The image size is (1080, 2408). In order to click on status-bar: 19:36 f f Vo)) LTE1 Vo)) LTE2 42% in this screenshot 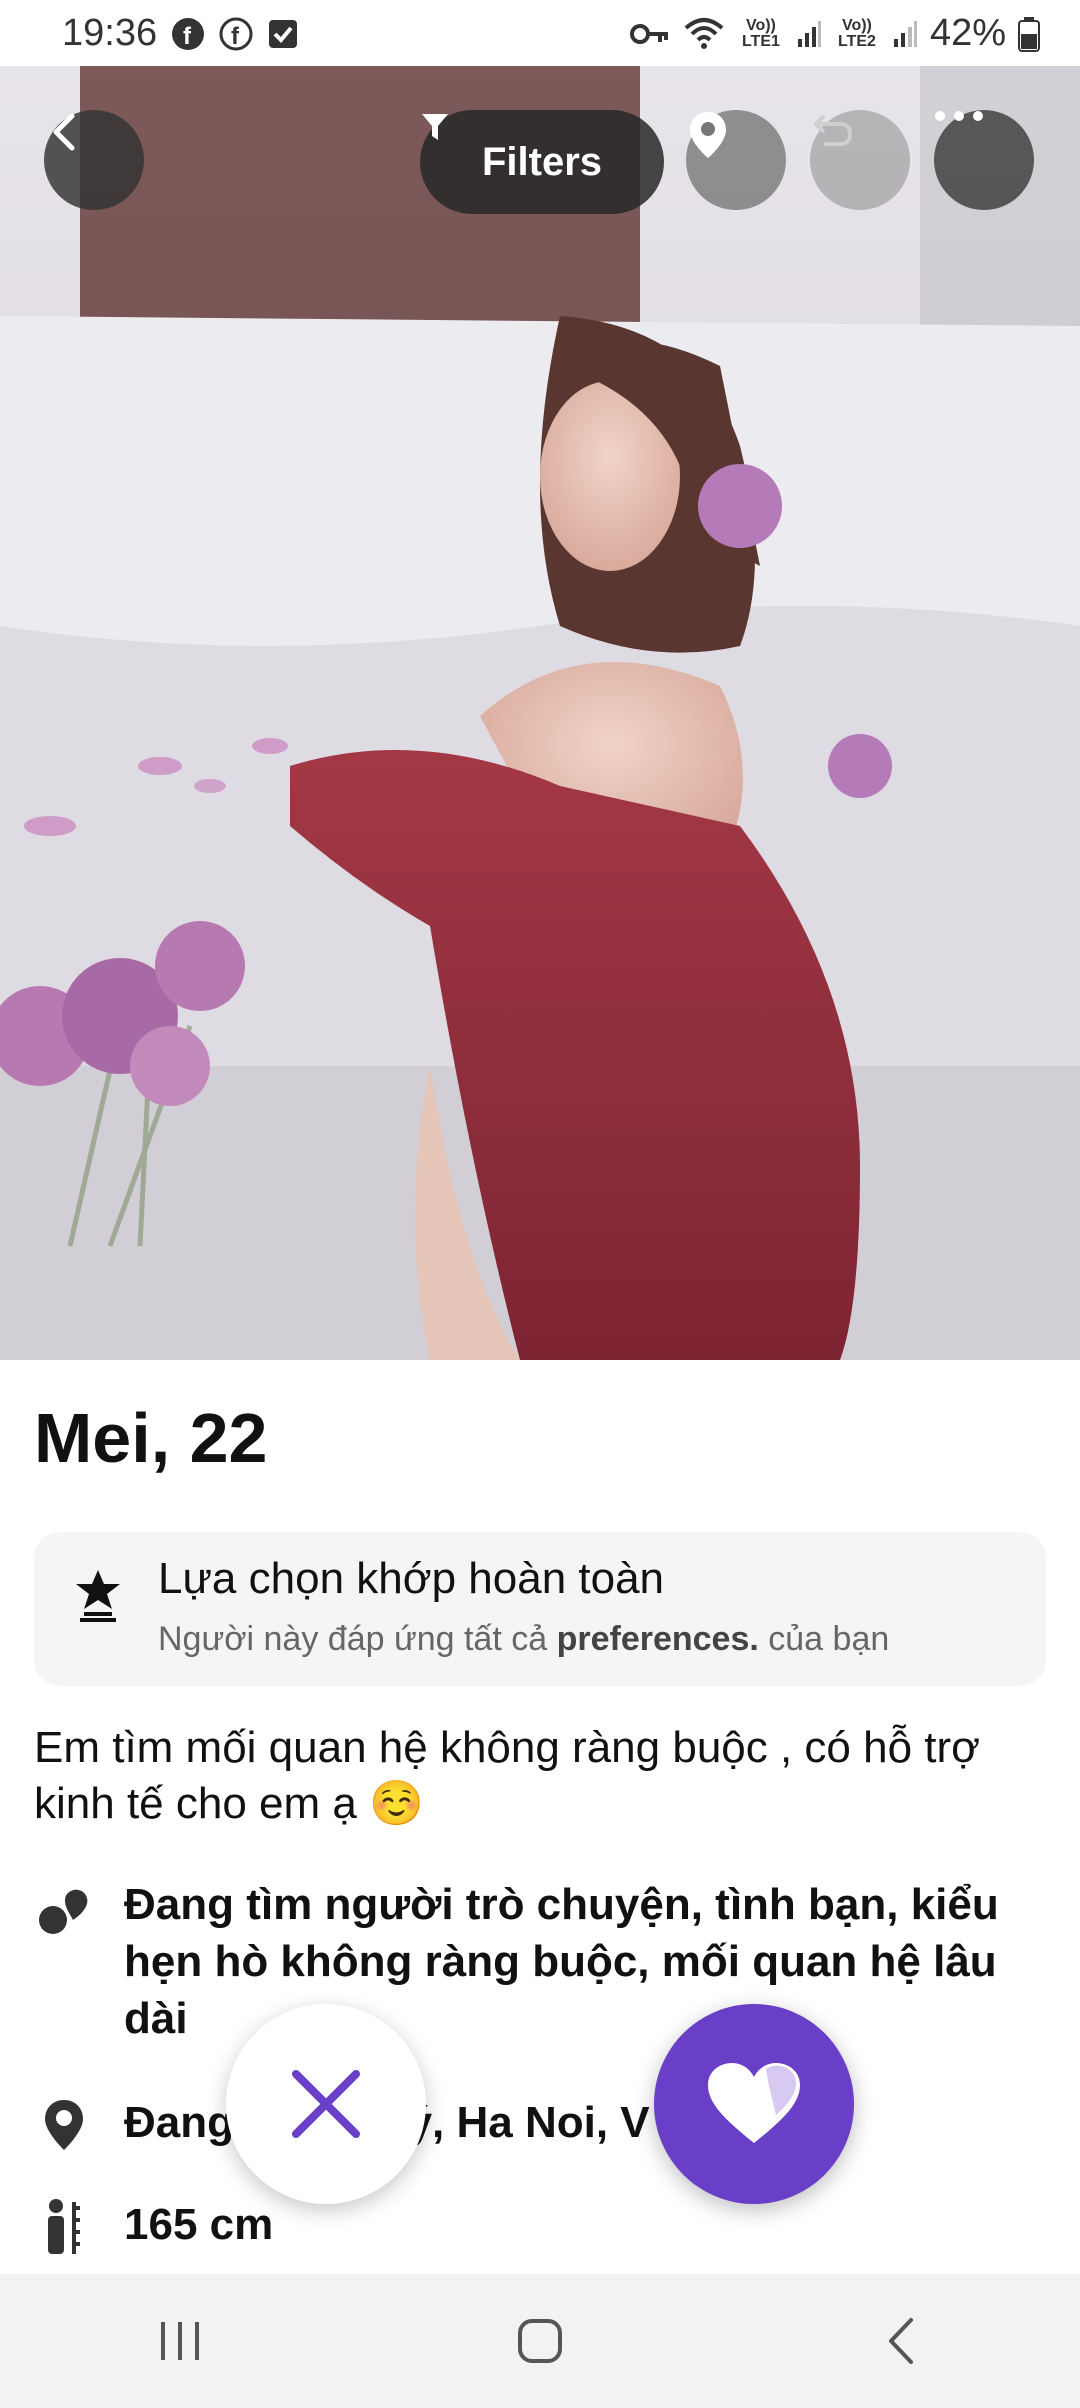, I will do `click(540, 33)`.